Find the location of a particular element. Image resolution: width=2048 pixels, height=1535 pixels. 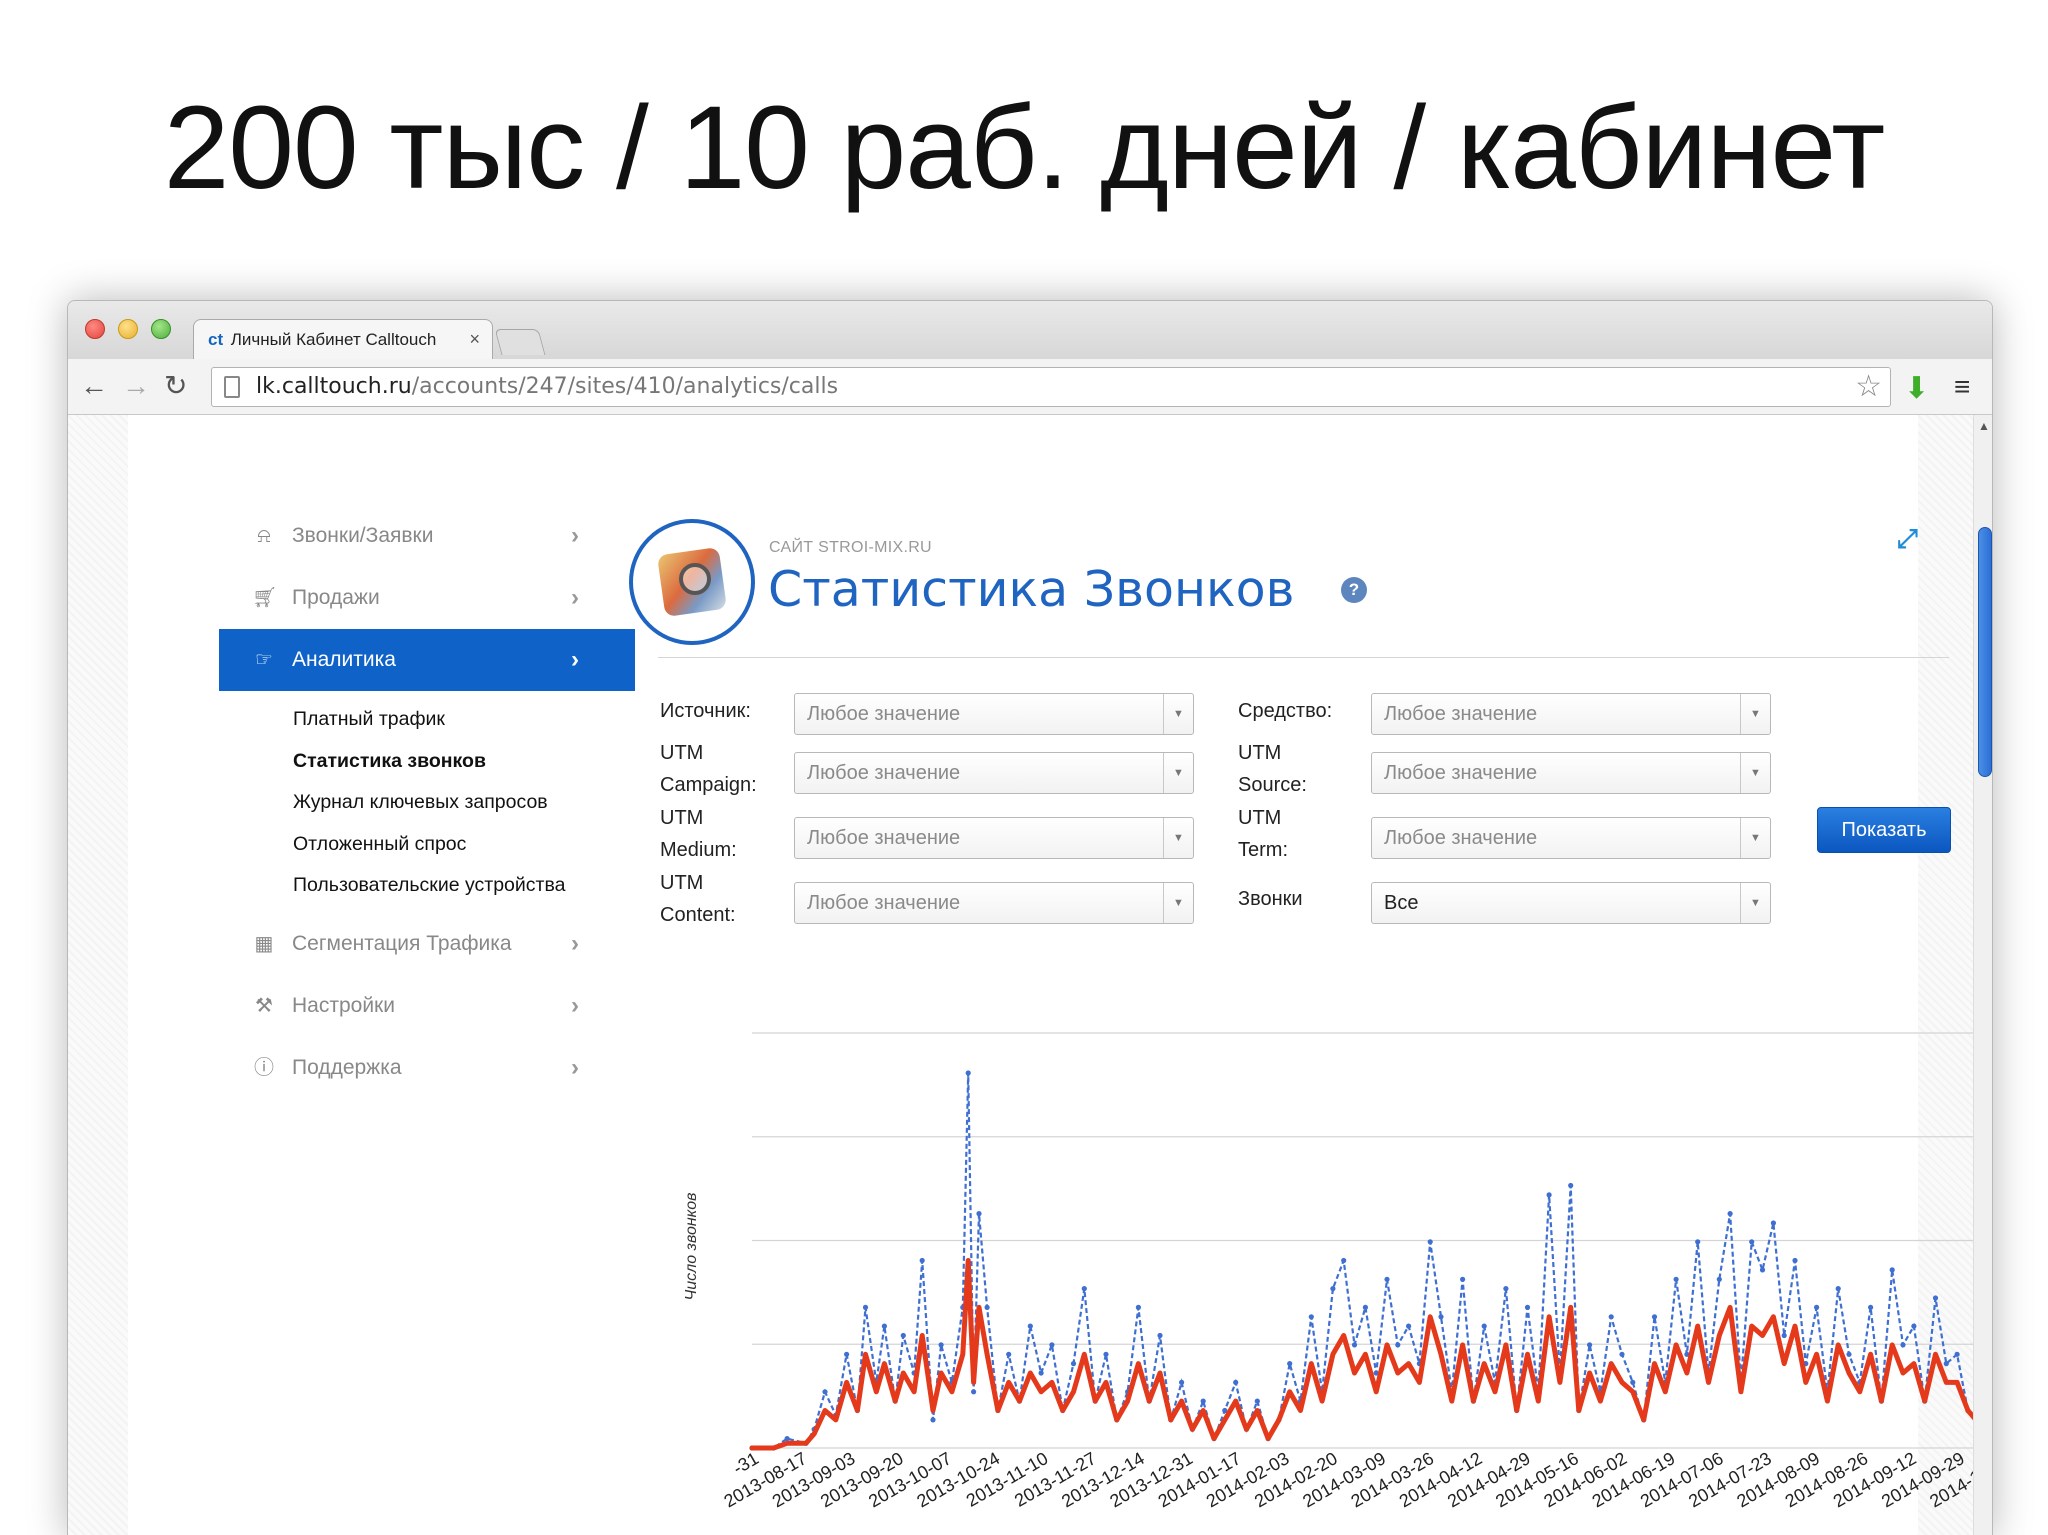

show-button: Показать is located at coordinates (1884, 830).